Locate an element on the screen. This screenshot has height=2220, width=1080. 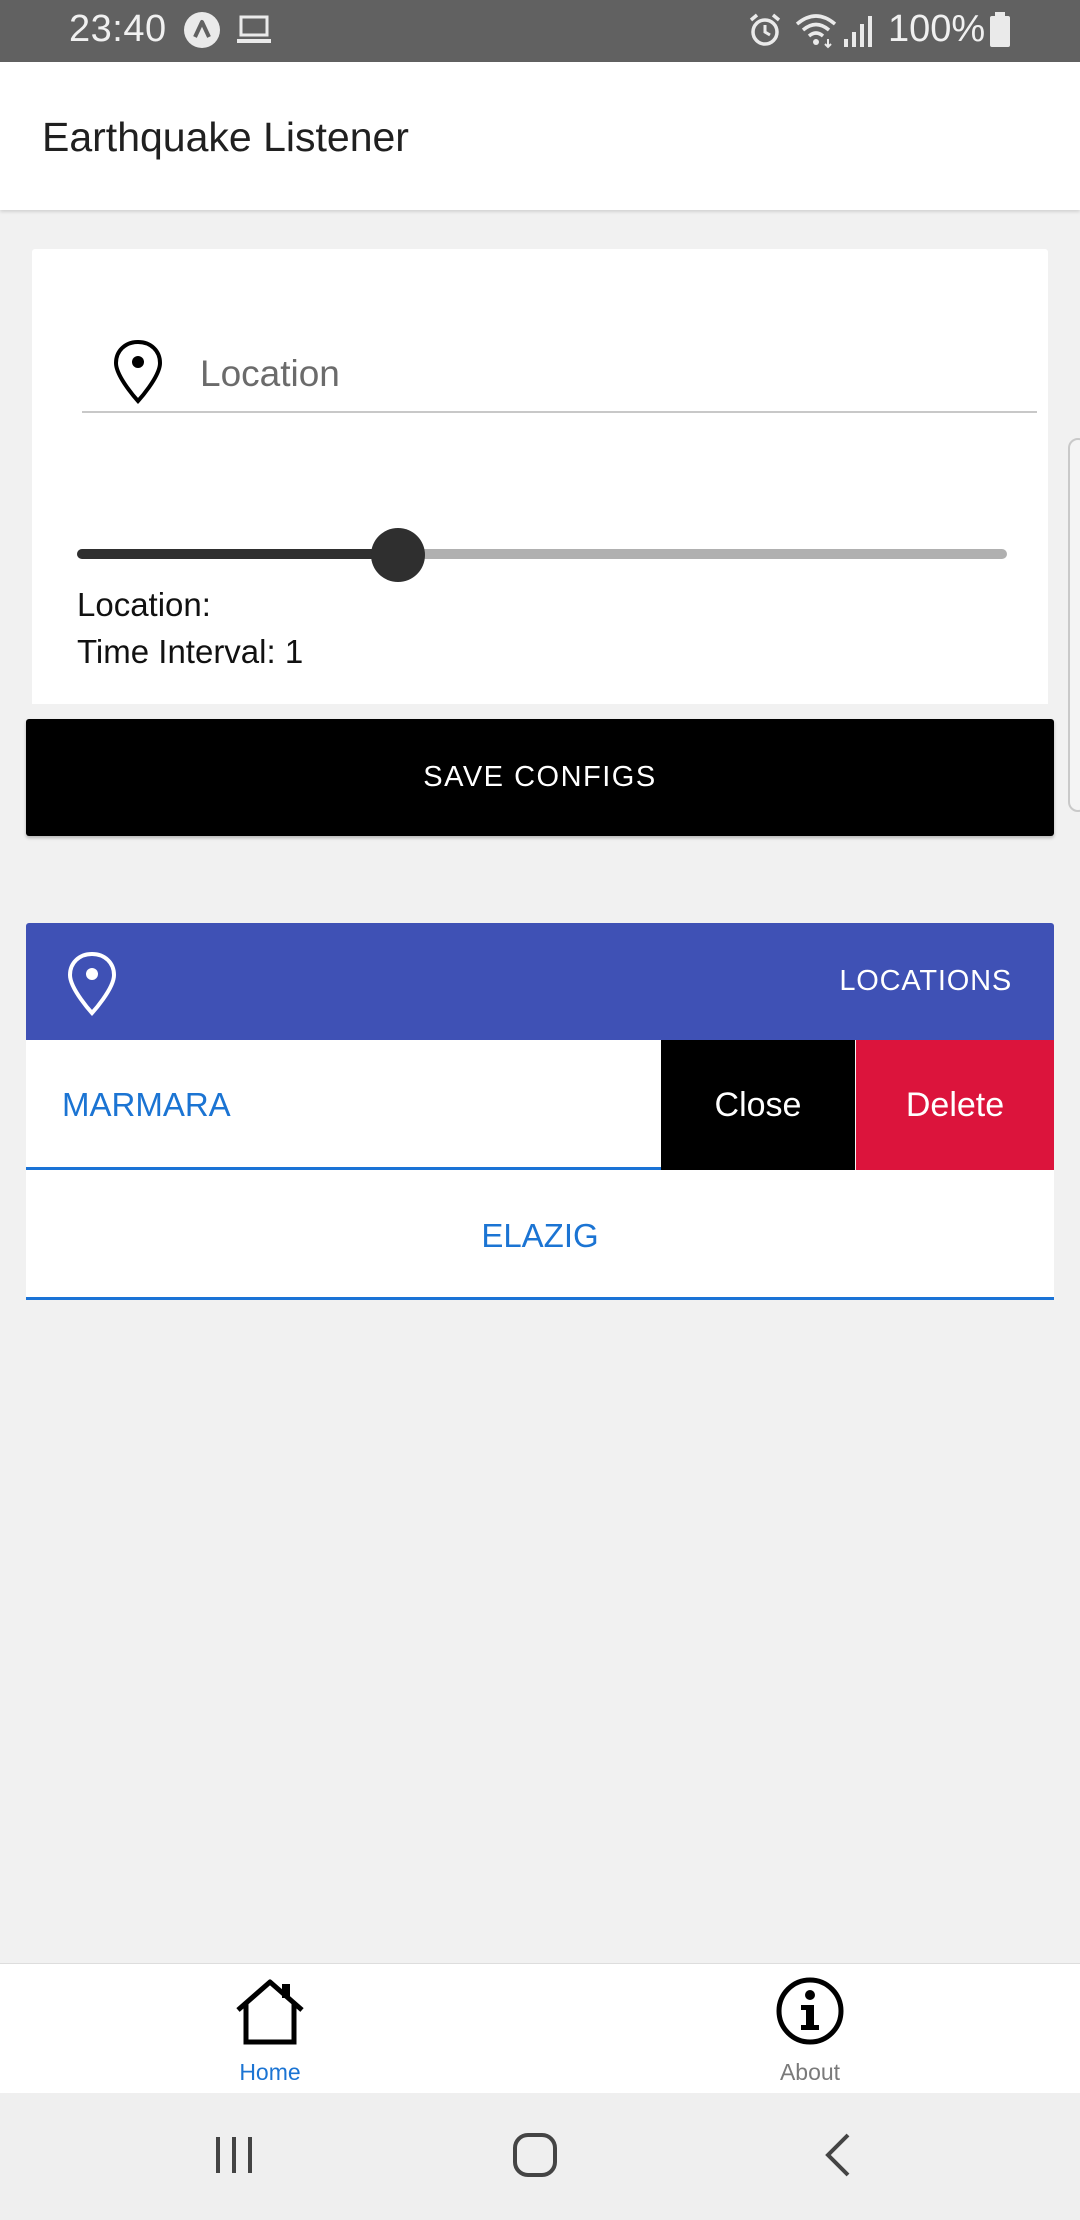
location-card is located at coordinates (540, 349).